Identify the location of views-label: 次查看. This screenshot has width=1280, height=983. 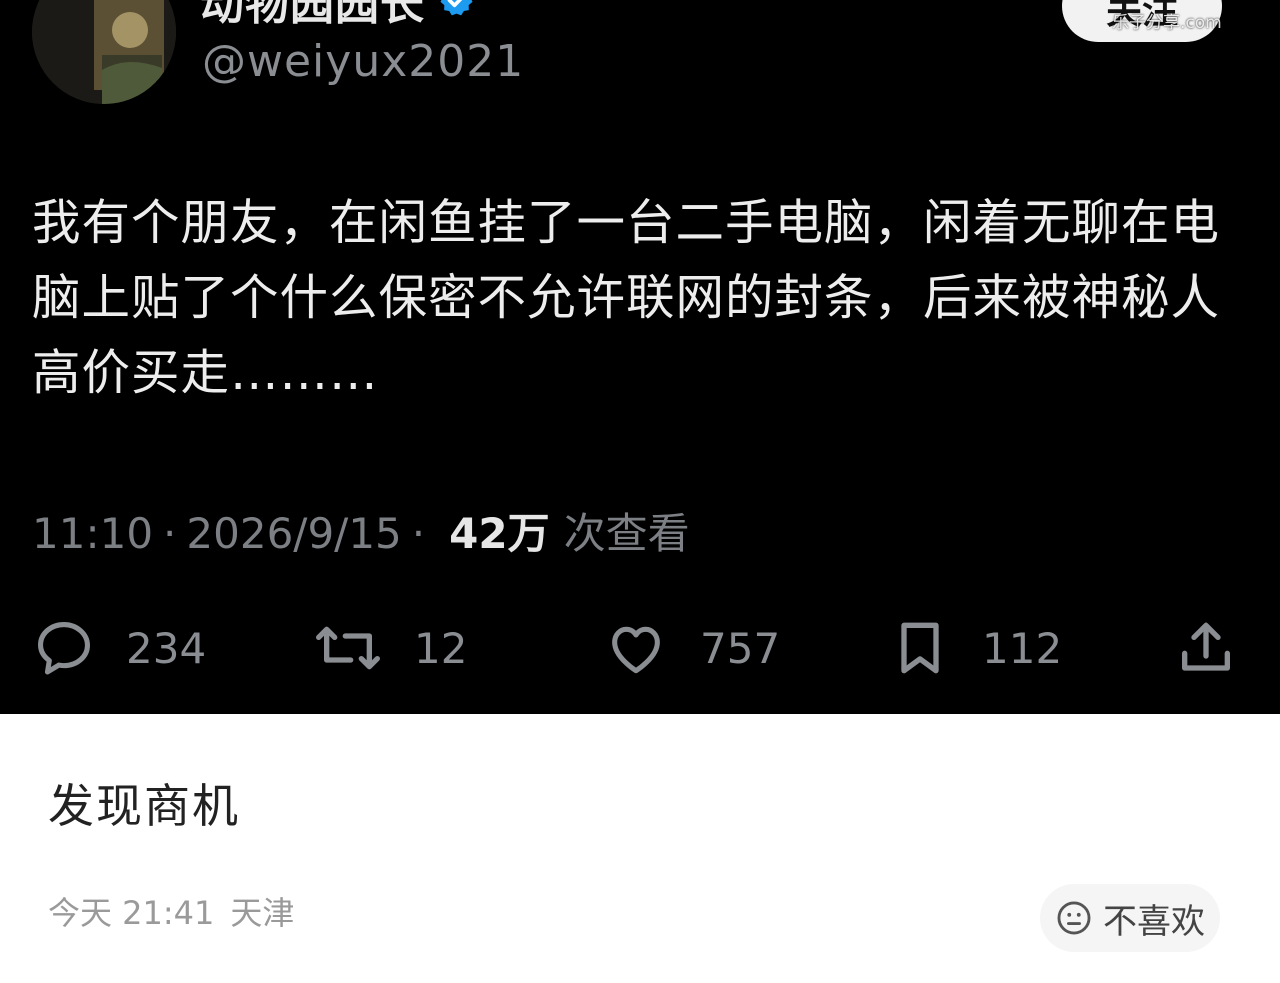
(626, 533).